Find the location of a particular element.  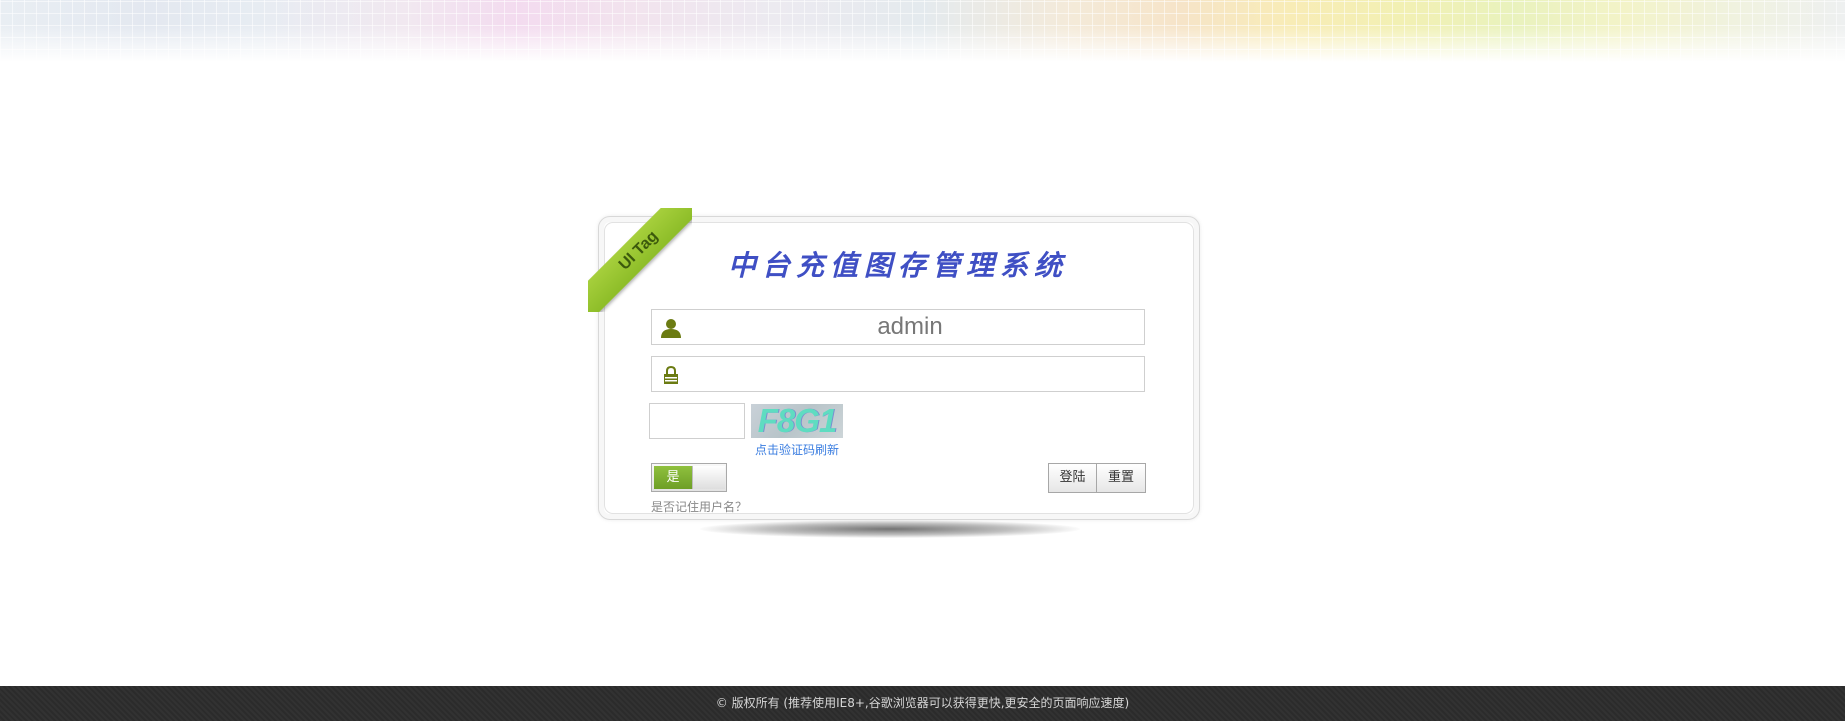

page-title: 中台充值图存管理系统 is located at coordinates (897, 265).